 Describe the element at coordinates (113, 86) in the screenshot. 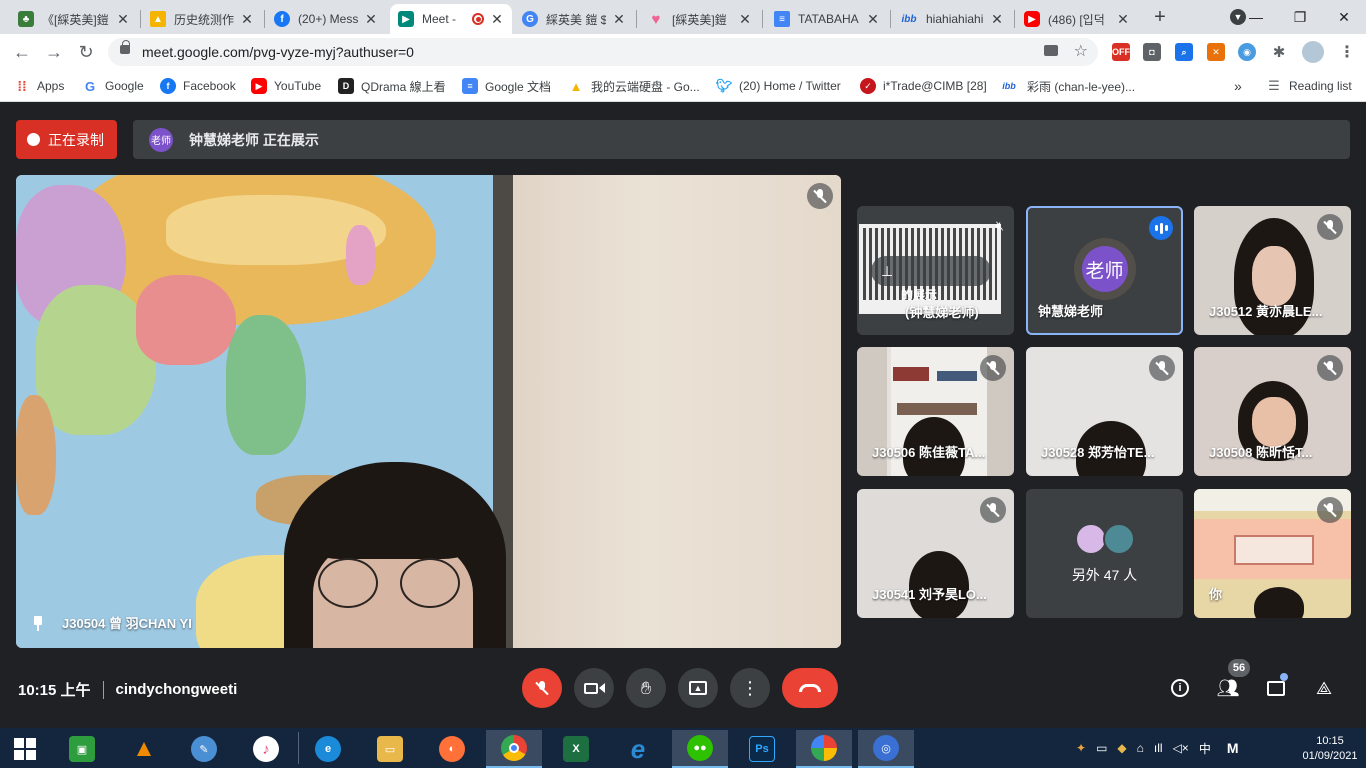

I see `bookmark-google: G Google` at that location.